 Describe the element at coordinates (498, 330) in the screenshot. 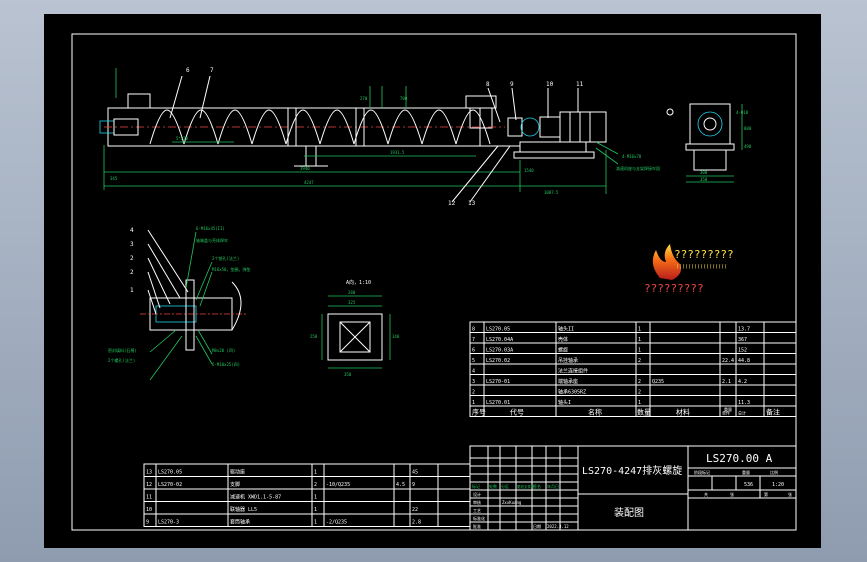

I see `bom-cell-code: LS270.05` at that location.